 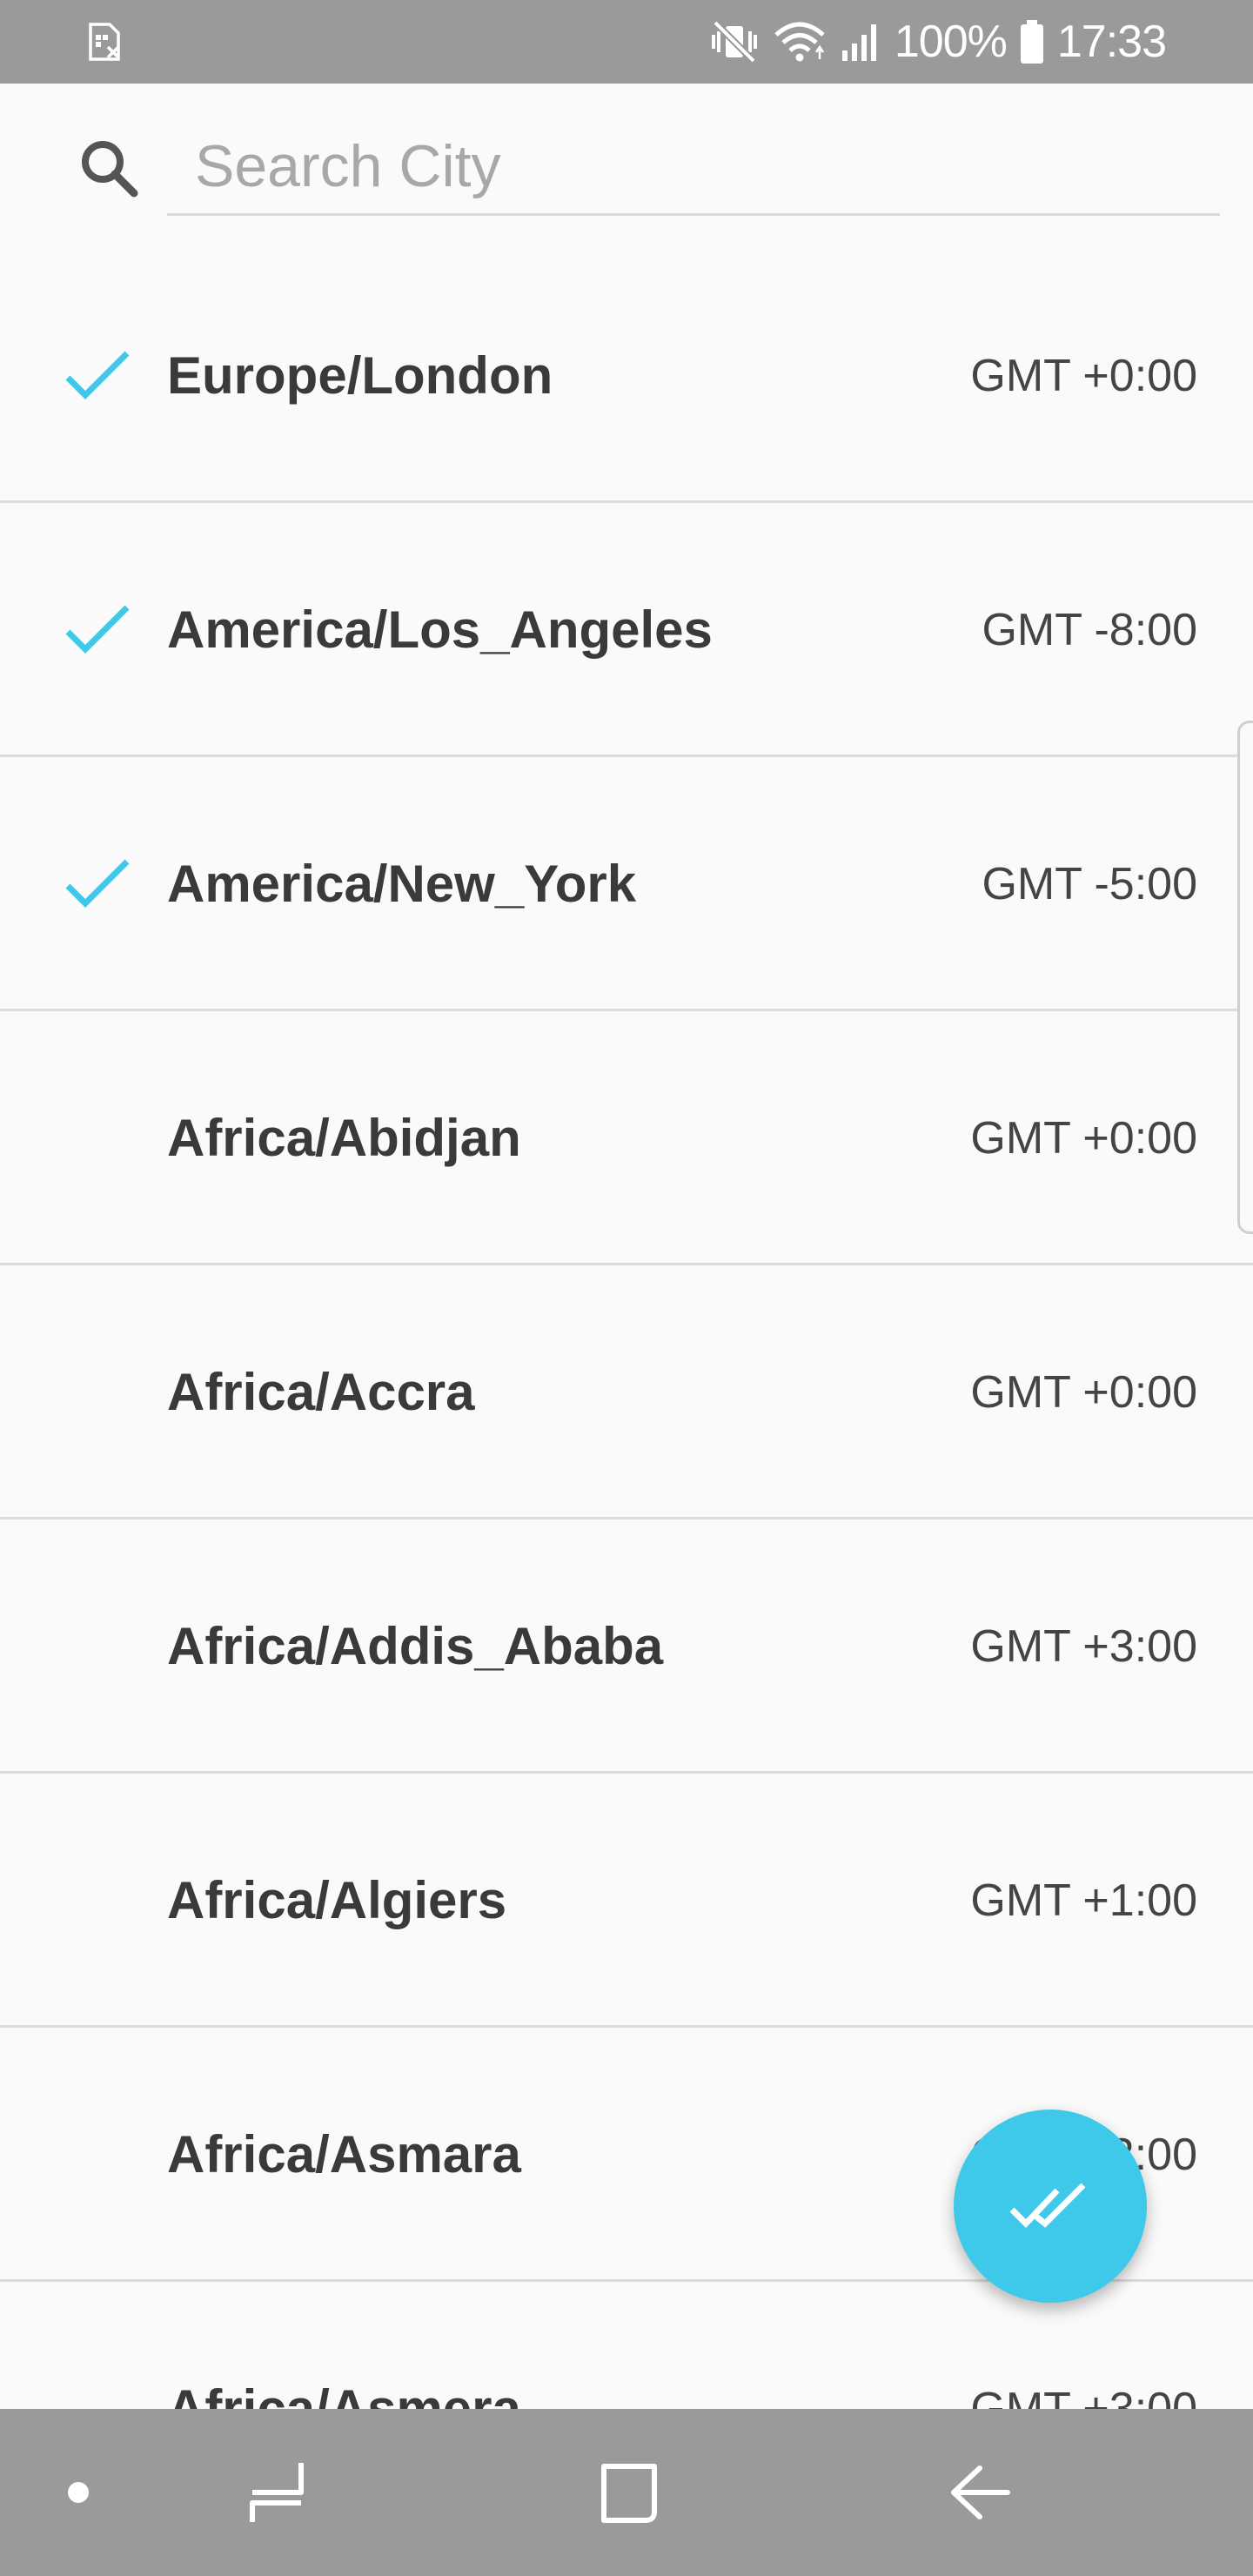 I want to click on timezone-offset: GMT +1:00, so click(x=1083, y=1900).